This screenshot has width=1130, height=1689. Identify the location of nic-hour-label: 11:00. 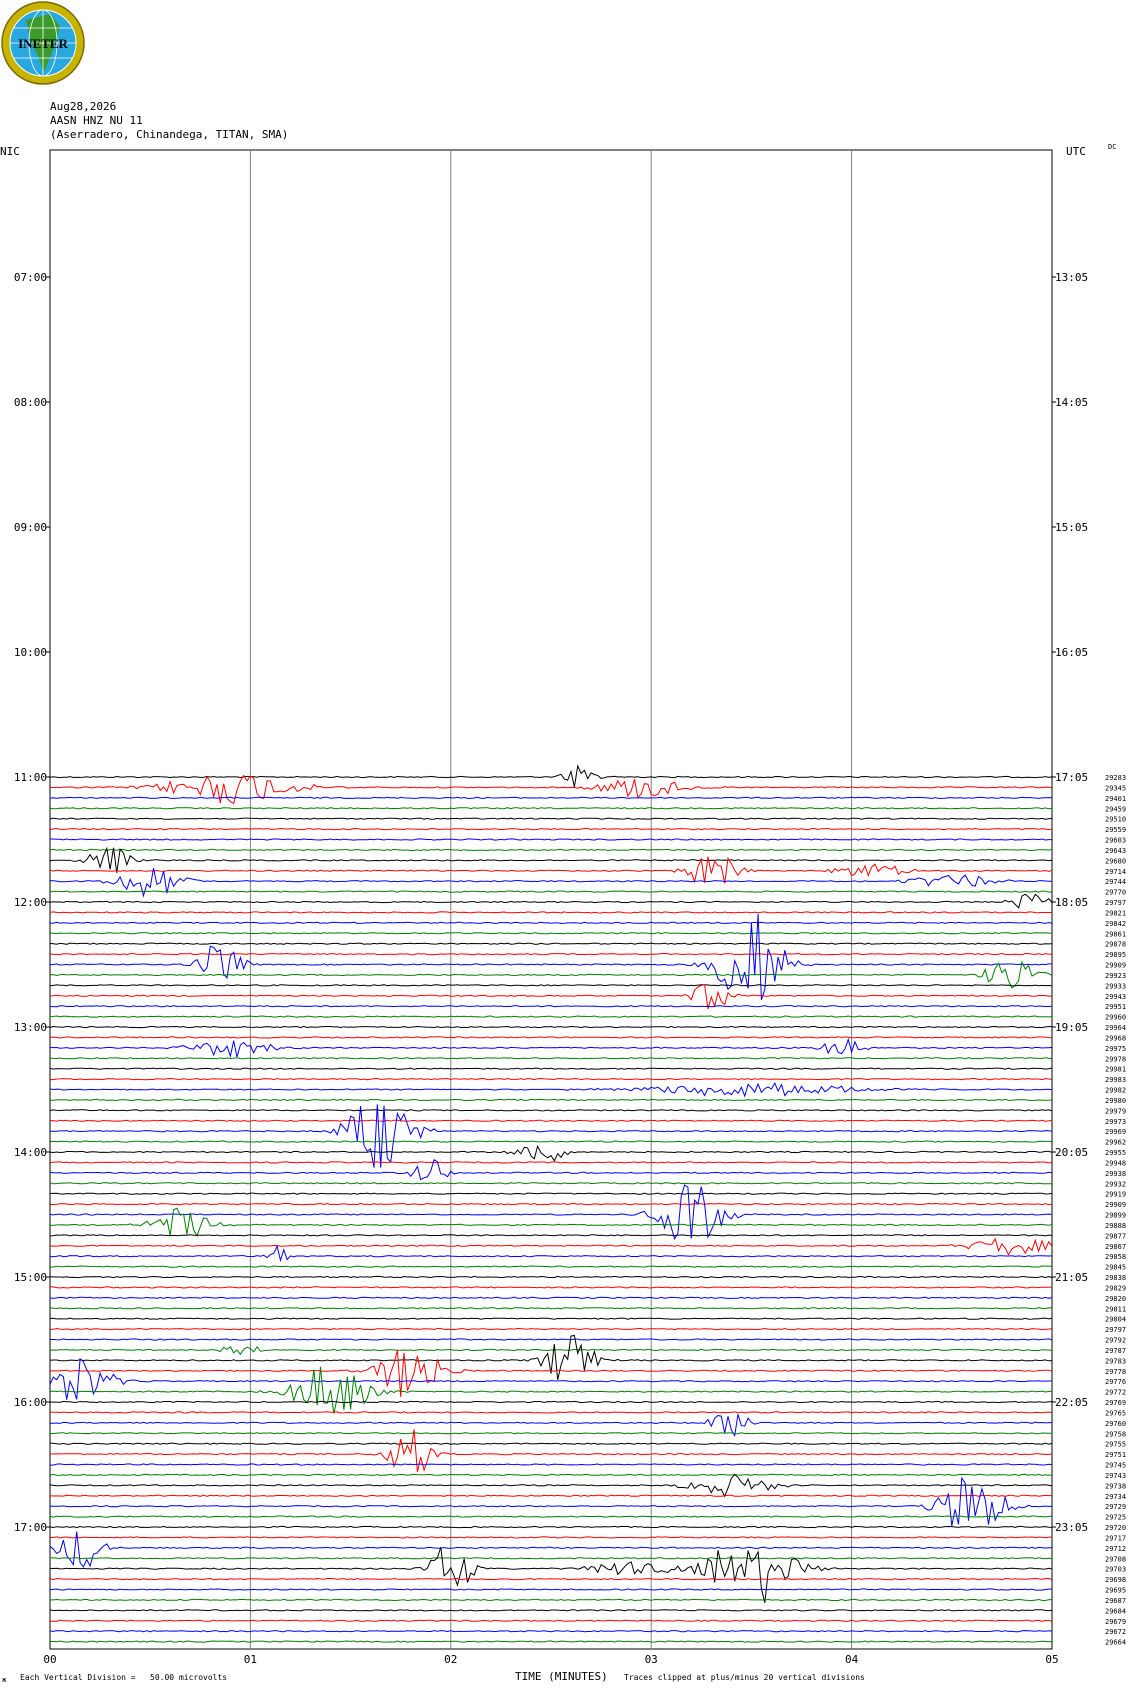
(30, 777).